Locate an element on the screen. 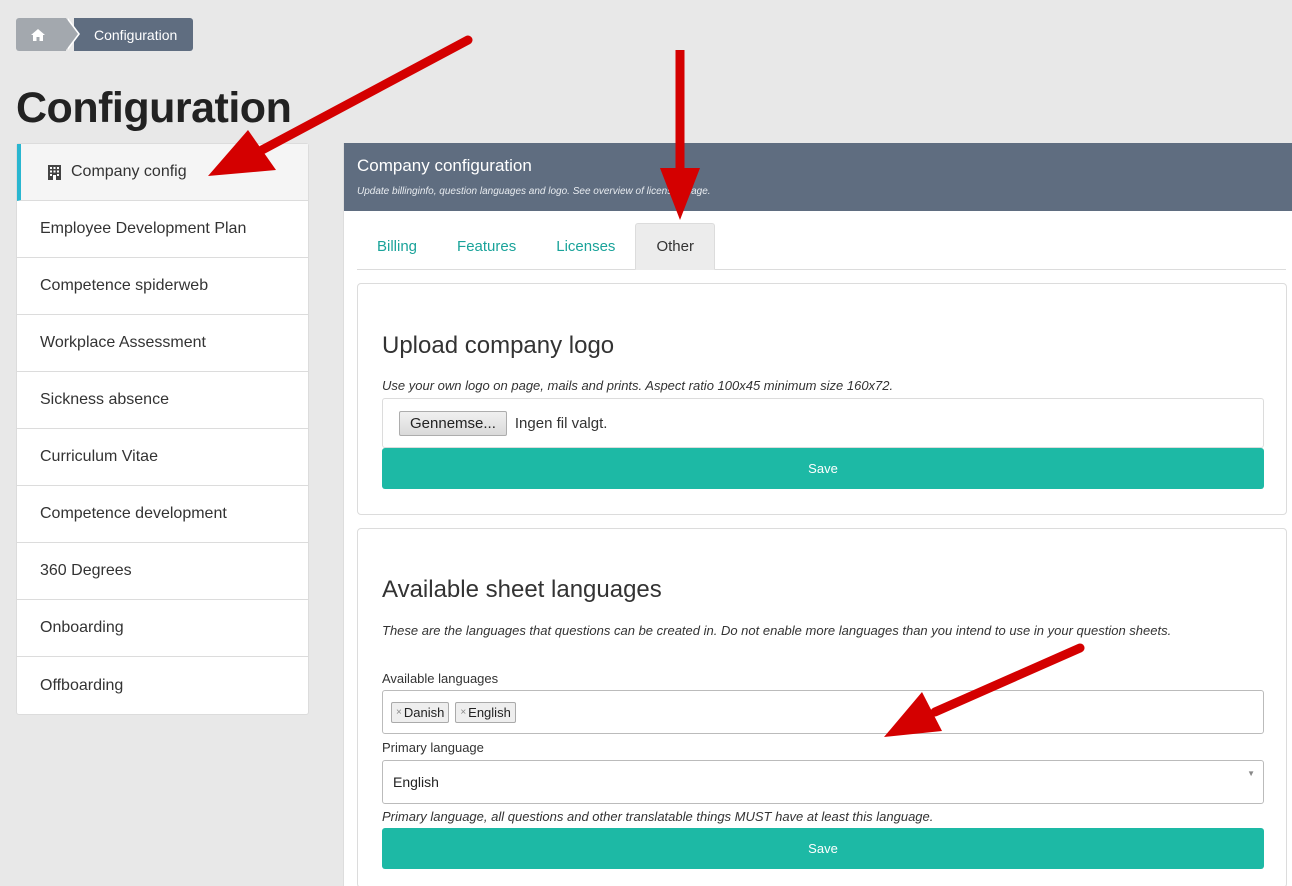 The height and width of the screenshot is (886, 1292). upload-logo-title: Upload company logo is located at coordinates (498, 345).